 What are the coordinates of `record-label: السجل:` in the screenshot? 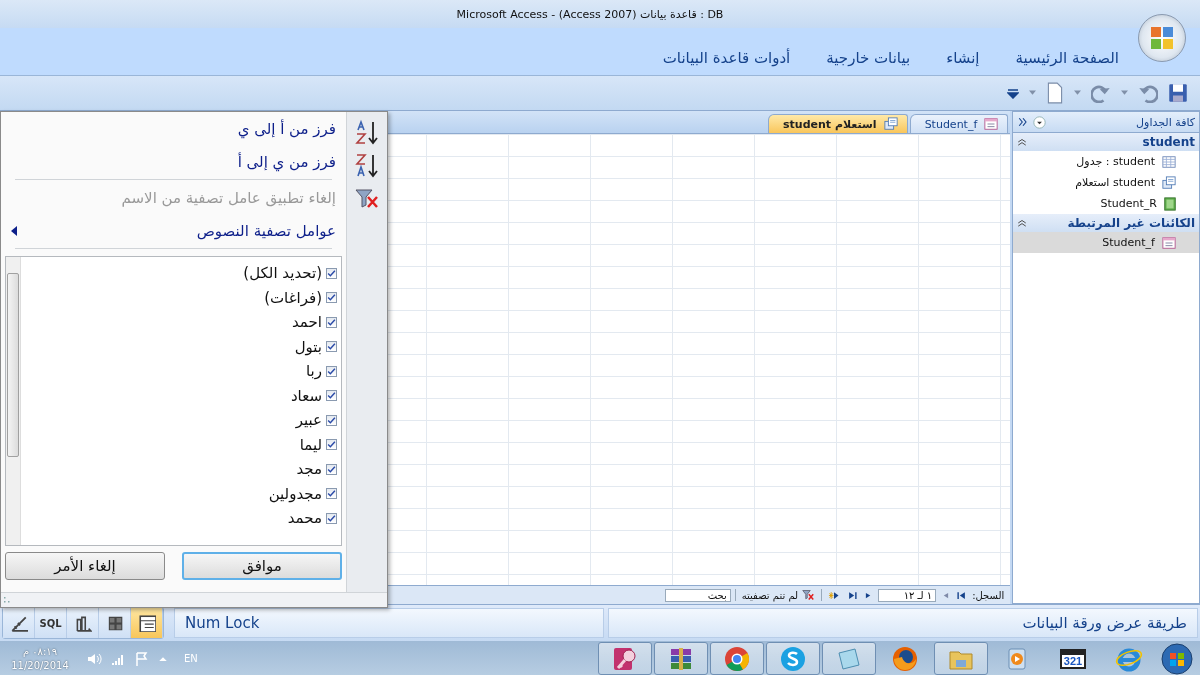 It's located at (988, 595).